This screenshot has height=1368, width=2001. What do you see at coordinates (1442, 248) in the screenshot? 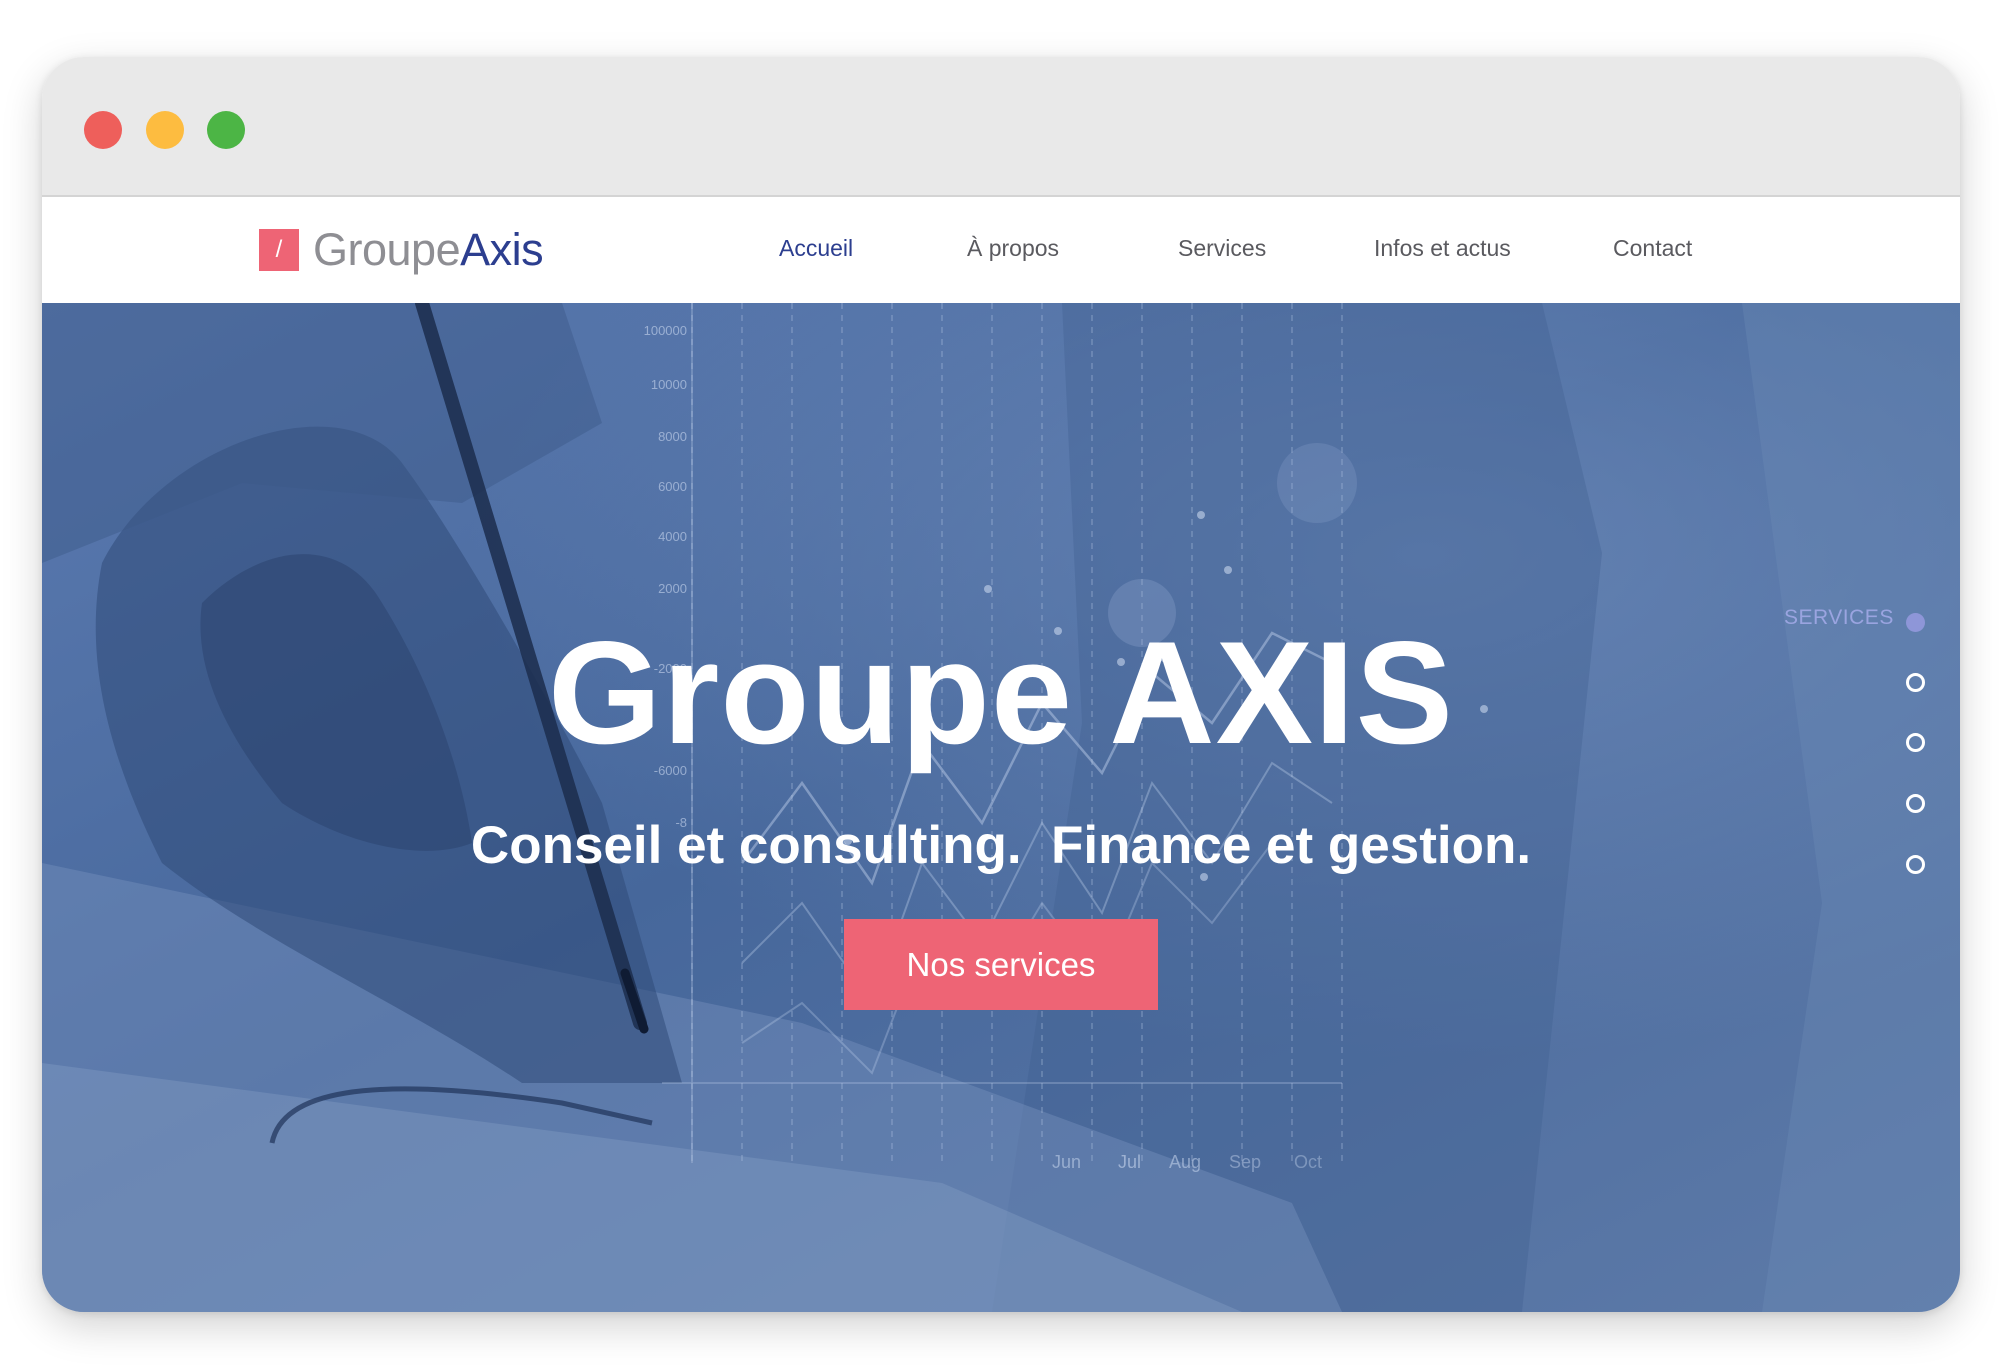
I see `nav-item-infos-et-actus: Infos et actus` at bounding box center [1442, 248].